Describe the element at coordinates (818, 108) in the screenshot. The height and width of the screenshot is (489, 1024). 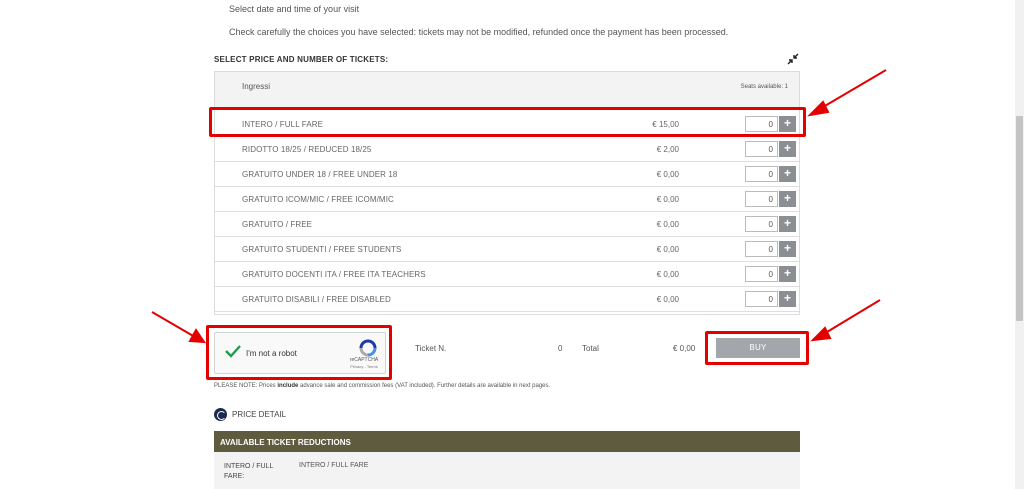
I see `arrow-head-full-fare` at that location.